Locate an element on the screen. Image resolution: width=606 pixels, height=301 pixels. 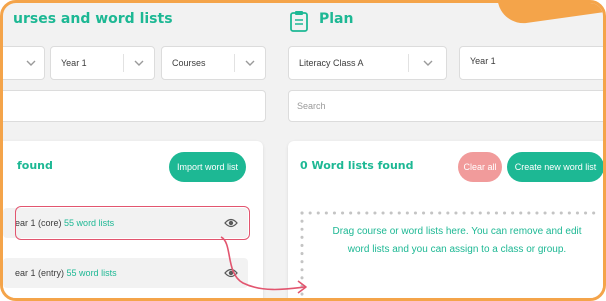
list-item-title: ear 1 (core) is located at coordinates (38, 223).